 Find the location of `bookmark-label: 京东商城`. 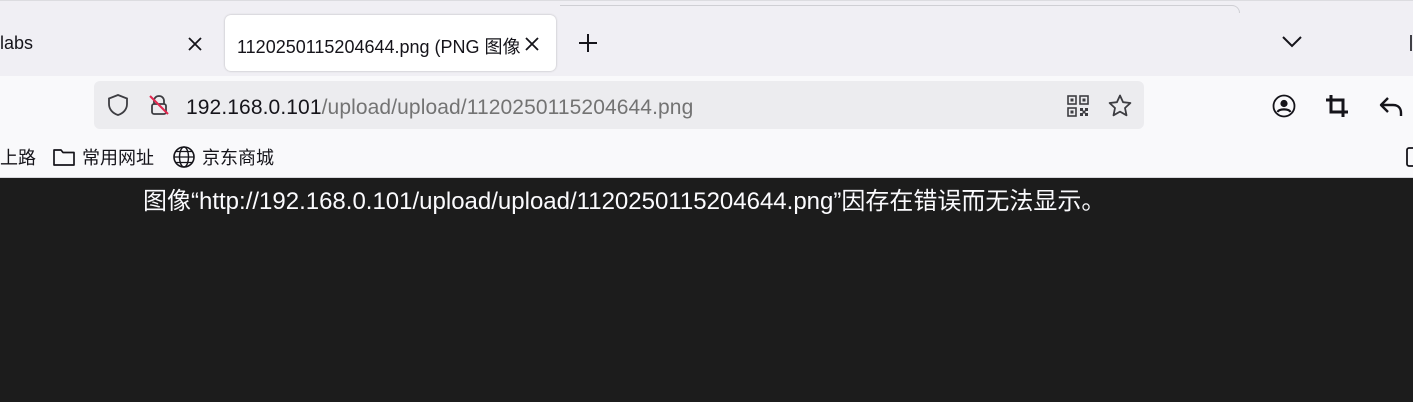

bookmark-label: 京东商城 is located at coordinates (238, 158).